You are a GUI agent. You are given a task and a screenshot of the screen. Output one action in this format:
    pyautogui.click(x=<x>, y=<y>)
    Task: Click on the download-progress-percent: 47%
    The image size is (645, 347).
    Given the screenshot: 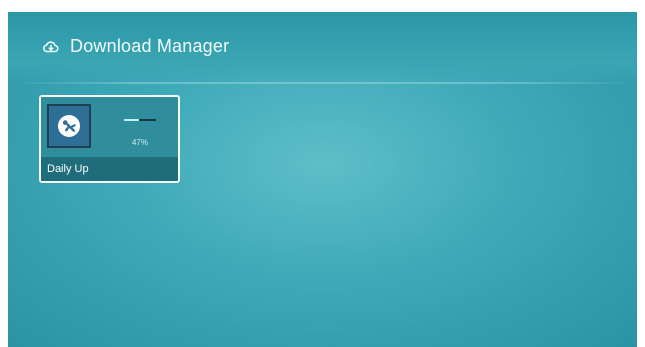 What is the action you would take?
    pyautogui.click(x=139, y=142)
    